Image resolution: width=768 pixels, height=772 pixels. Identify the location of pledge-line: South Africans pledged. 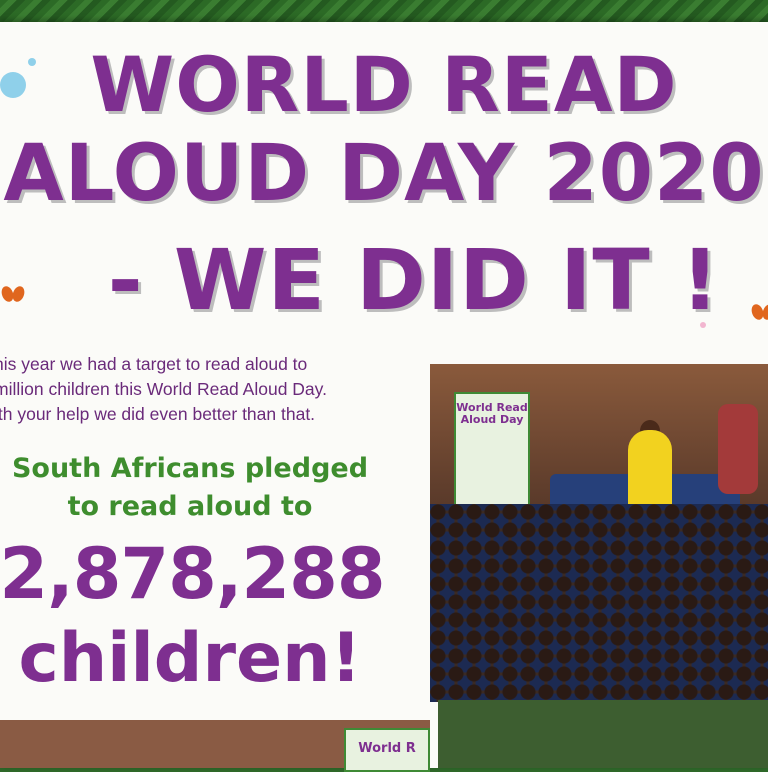
(190, 468).